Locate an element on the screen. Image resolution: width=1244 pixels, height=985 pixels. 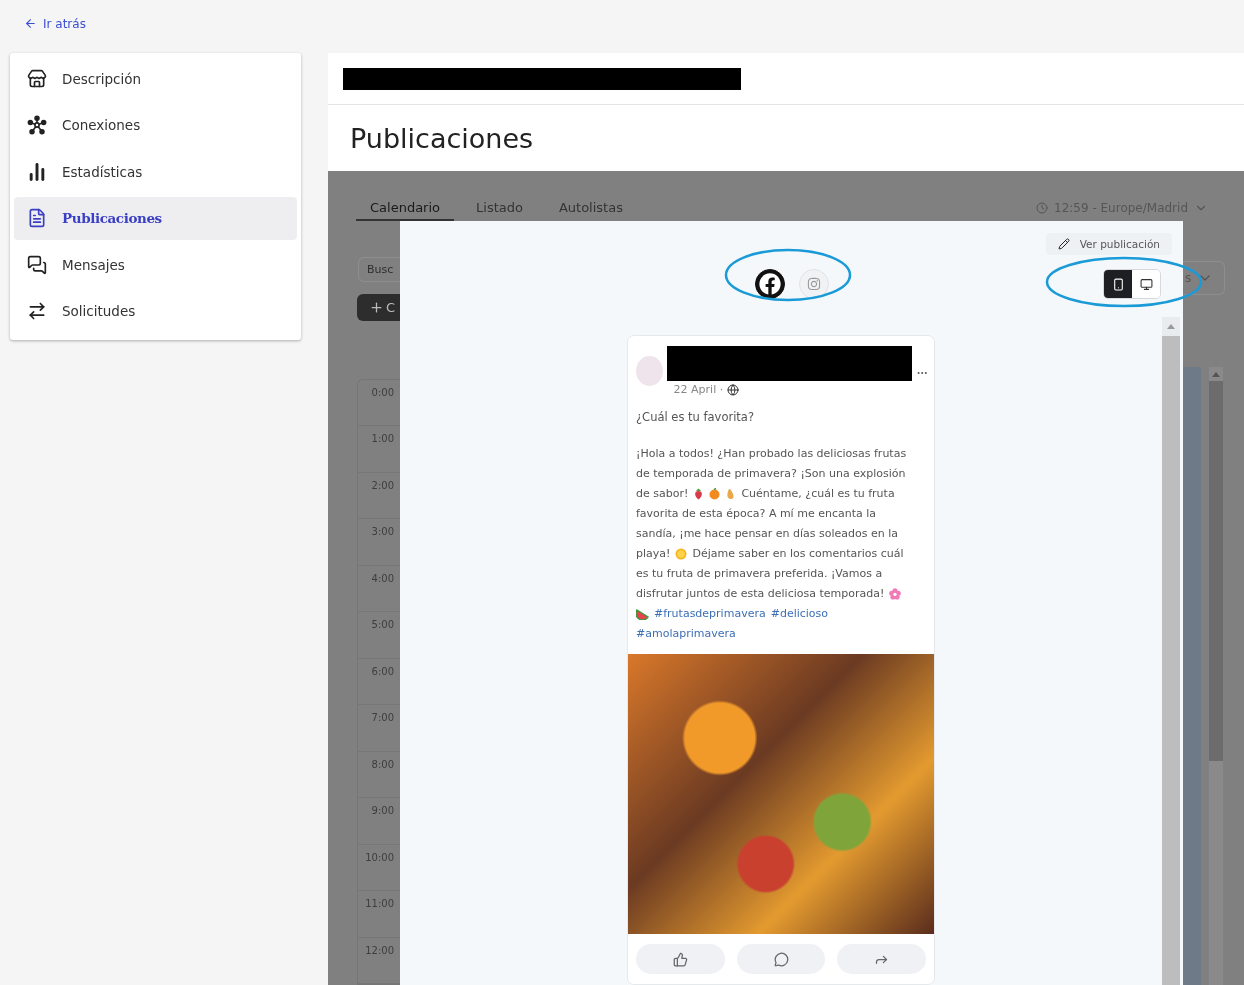
create-button: C is located at coordinates (378, 307).